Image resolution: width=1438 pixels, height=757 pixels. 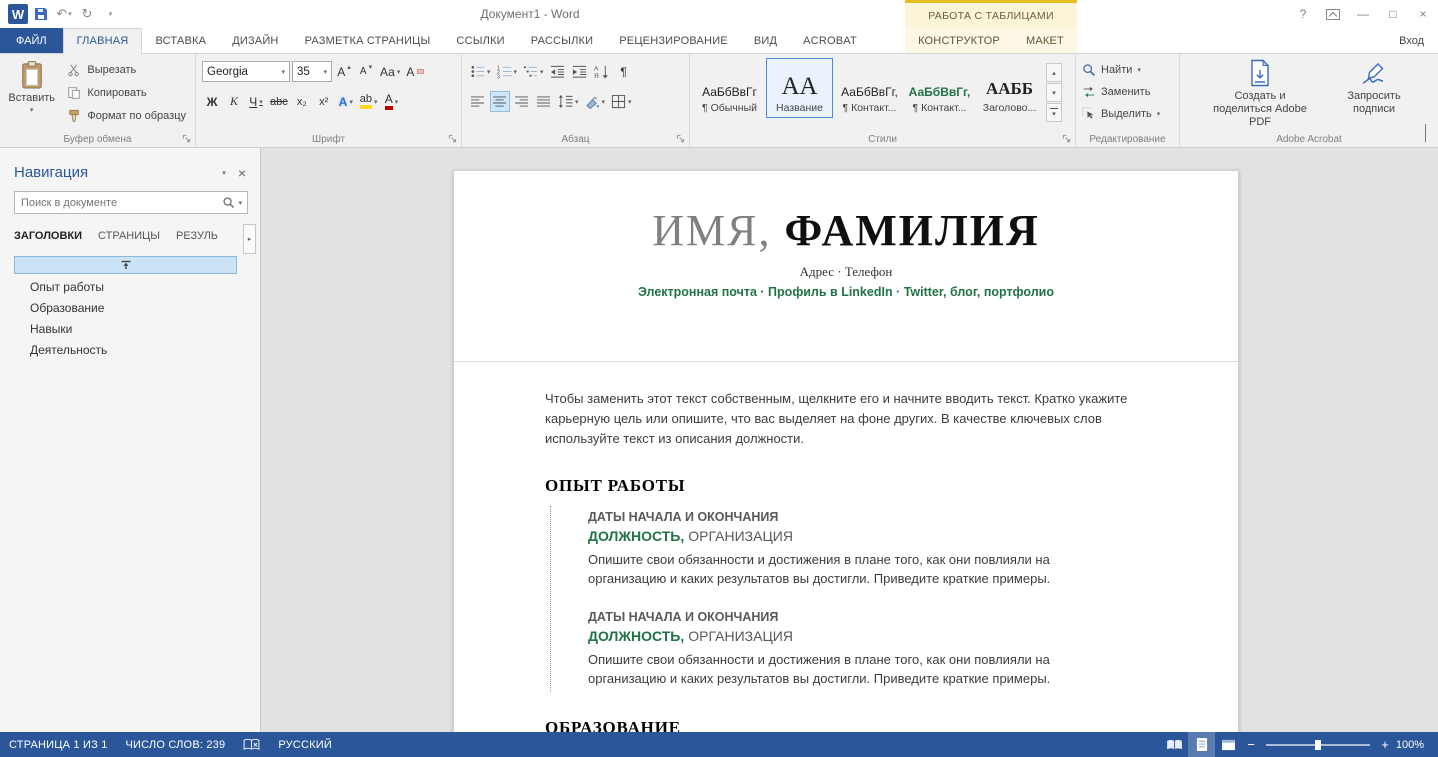 What do you see at coordinates (533, 71) in the screenshot?
I see `multilevel-list-button: ▾` at bounding box center [533, 71].